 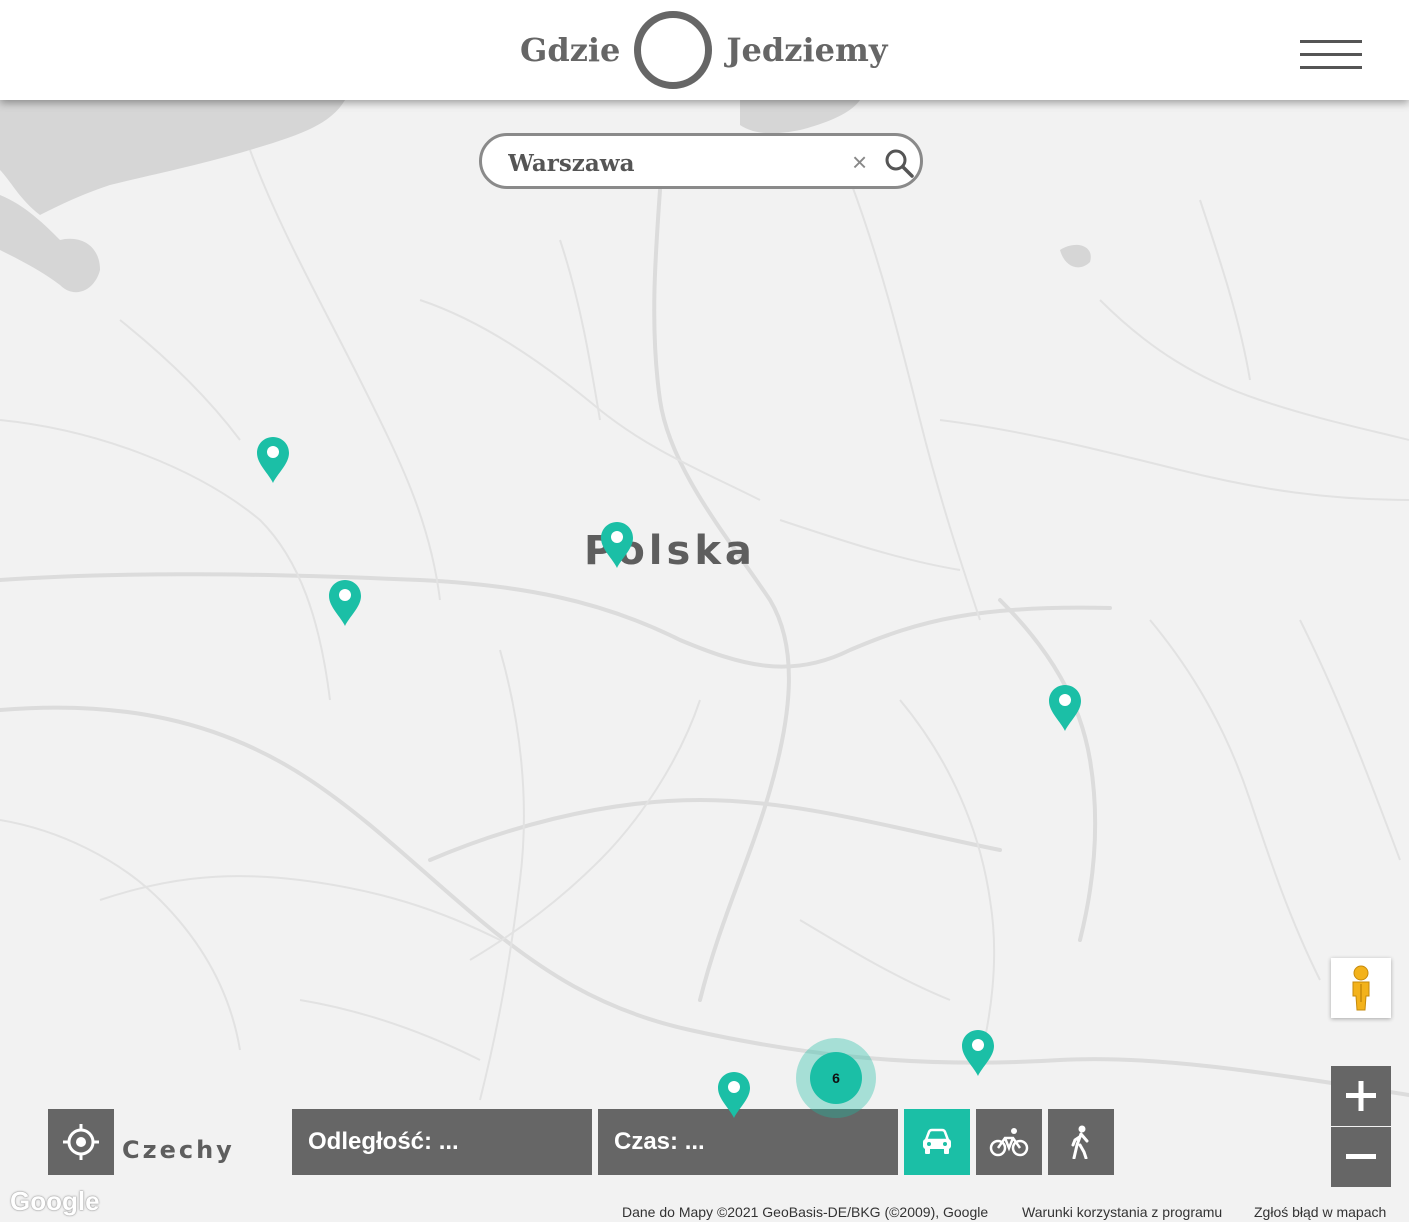 I want to click on pedestrian-icon, so click(x=1080, y=1142).